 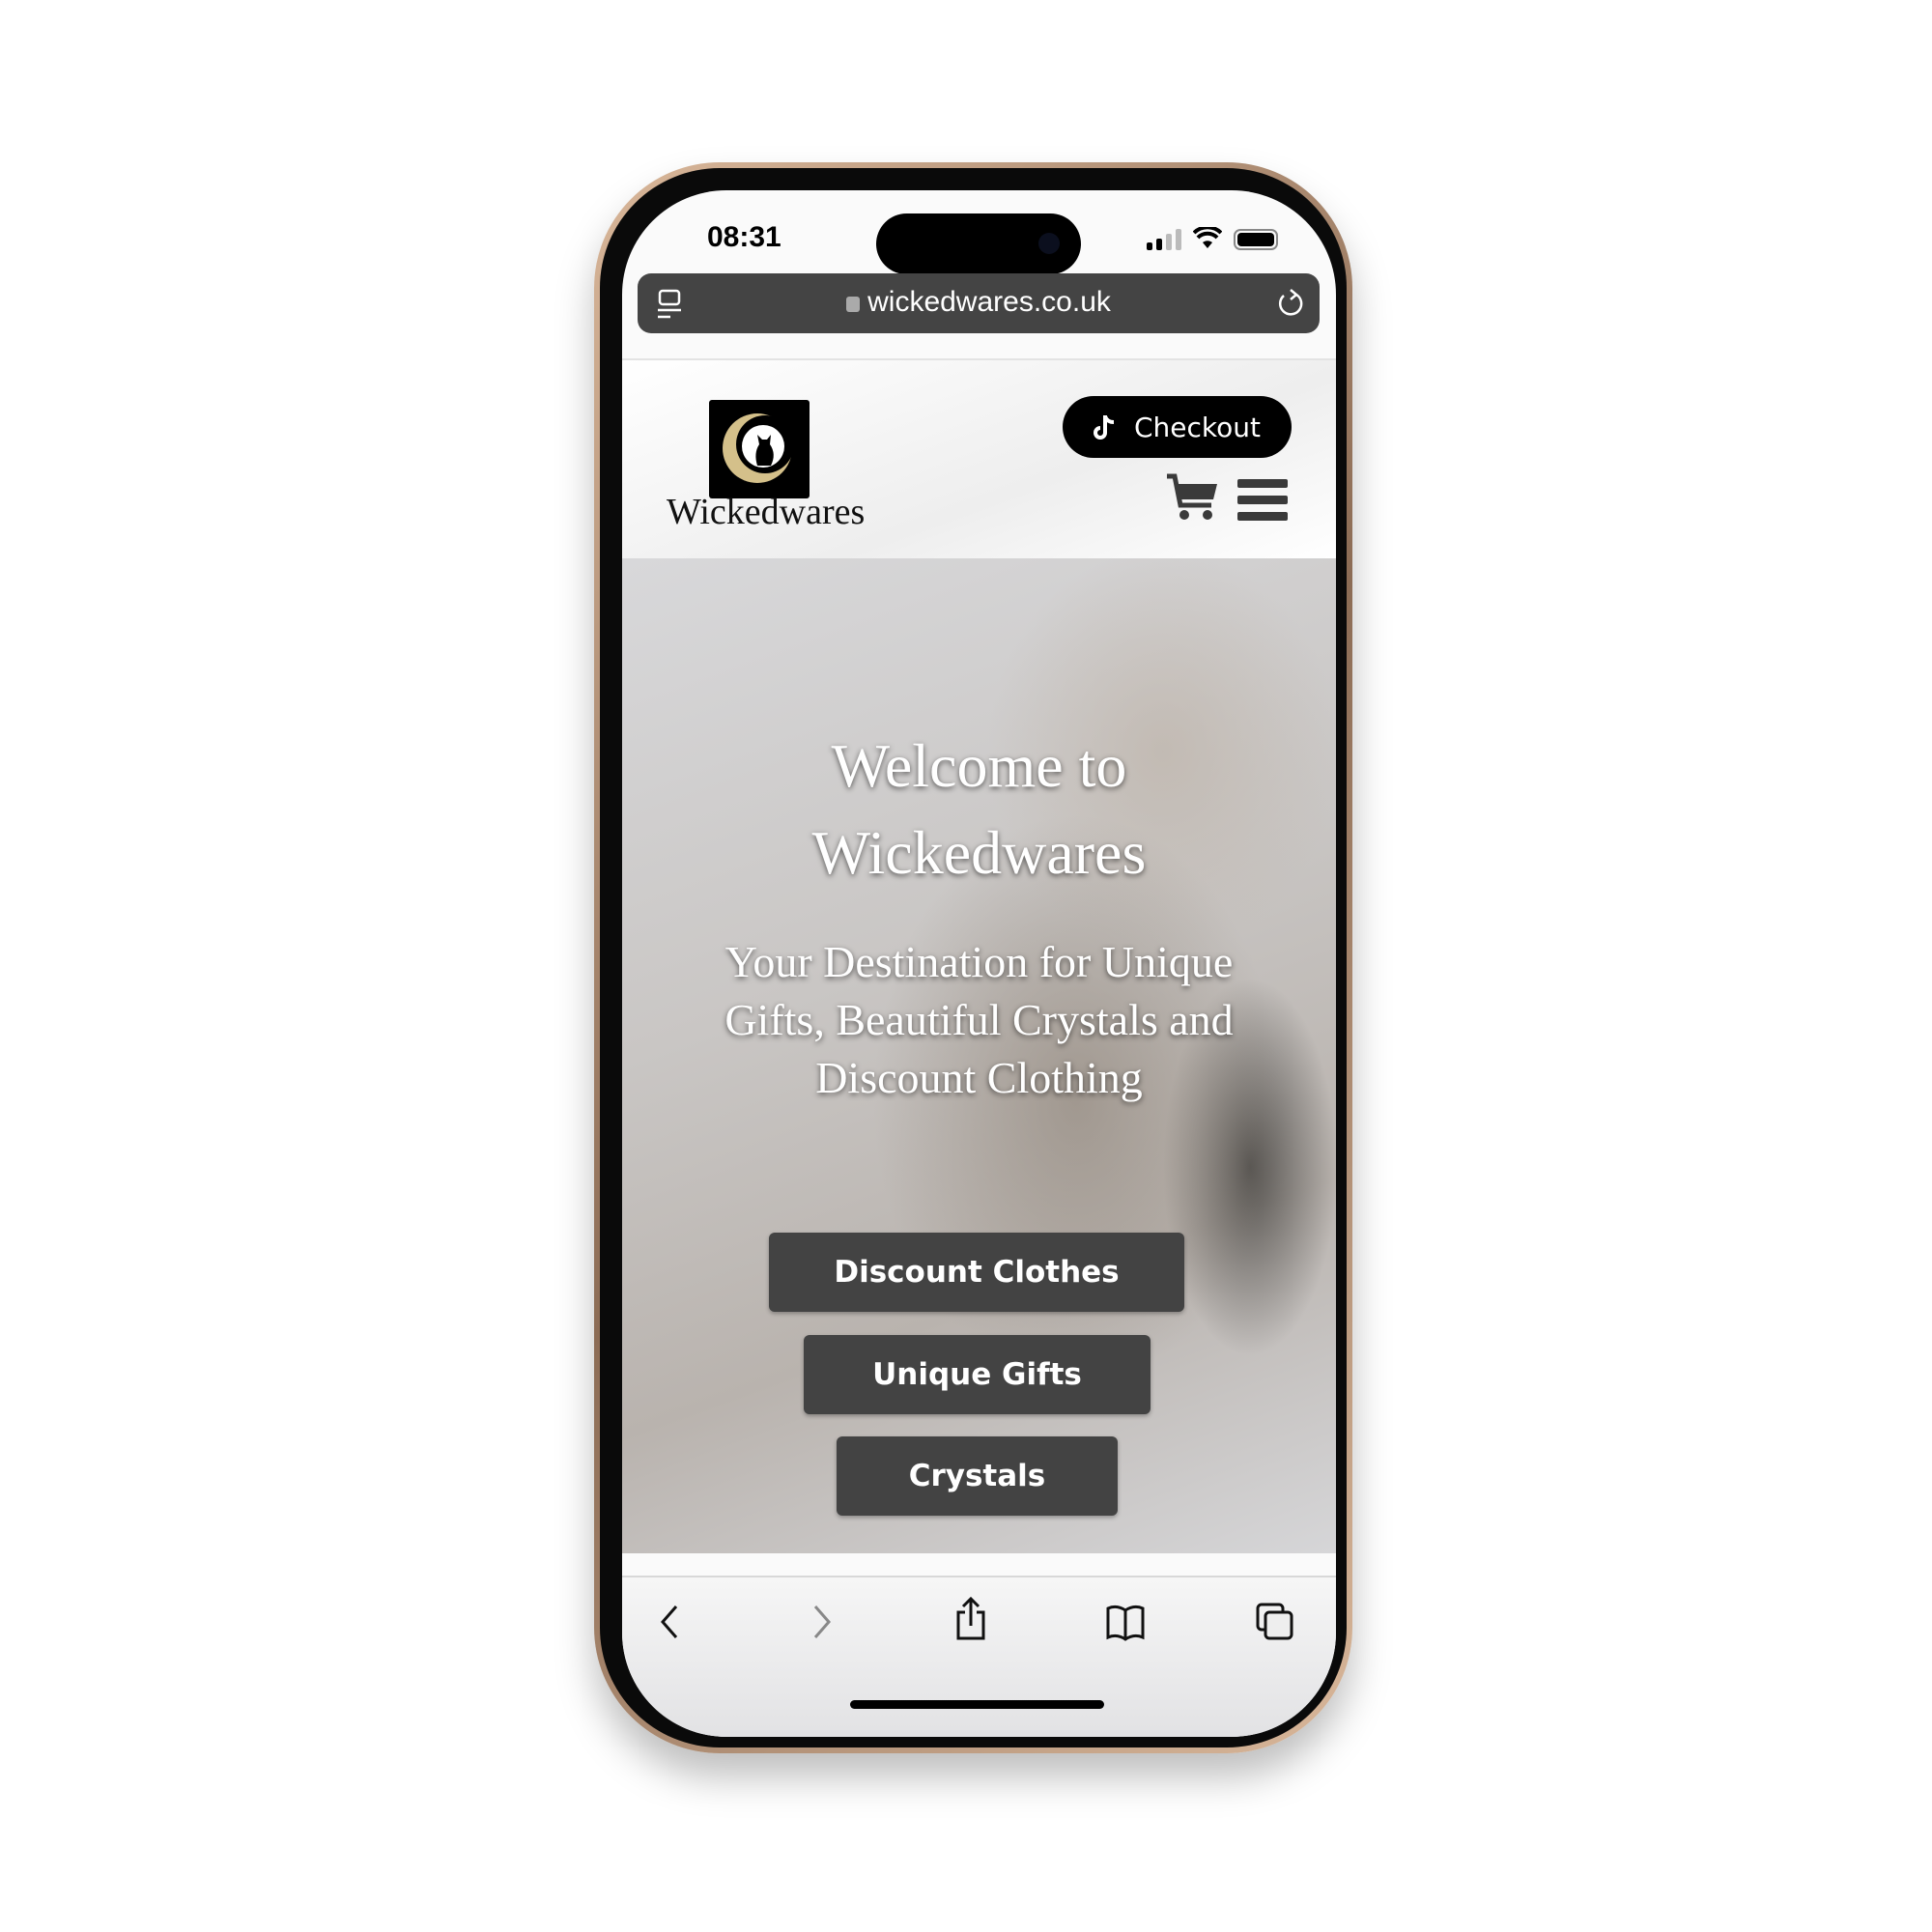 I want to click on status-icons, so click(x=1212, y=238).